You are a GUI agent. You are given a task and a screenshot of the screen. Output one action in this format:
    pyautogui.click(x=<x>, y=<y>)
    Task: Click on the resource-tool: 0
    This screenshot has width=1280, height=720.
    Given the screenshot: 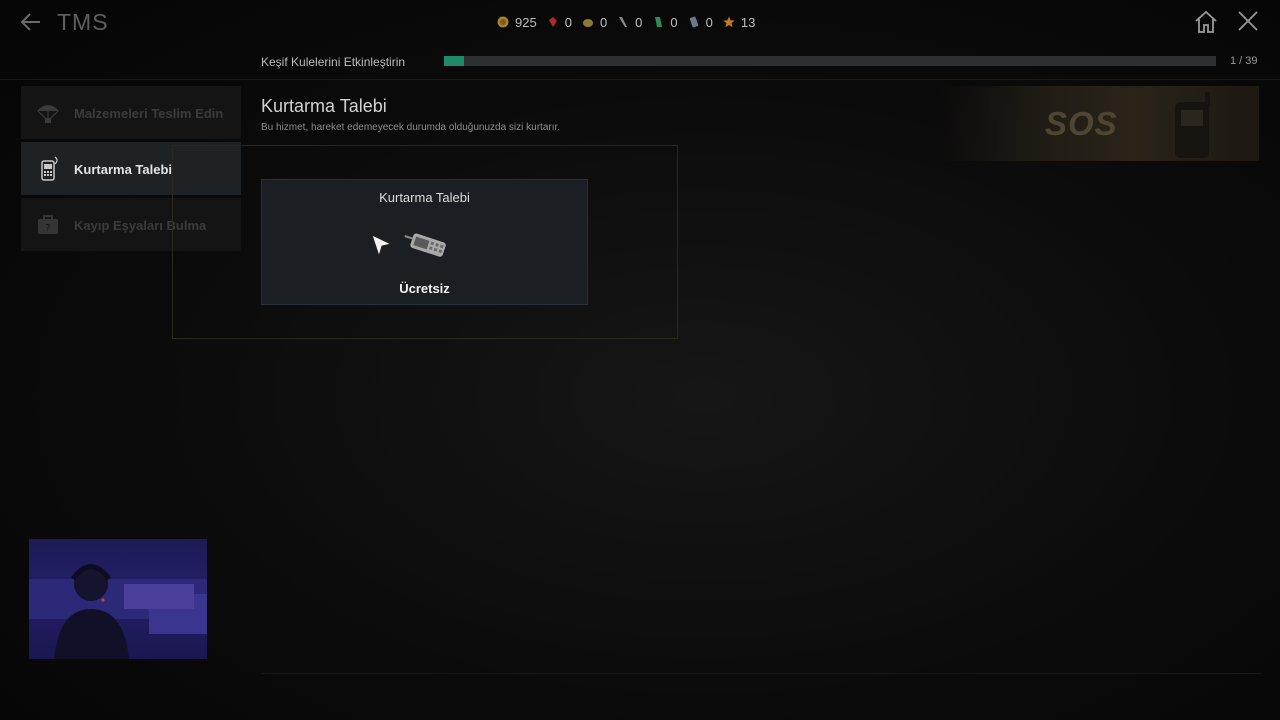 What is the action you would take?
    pyautogui.click(x=629, y=22)
    